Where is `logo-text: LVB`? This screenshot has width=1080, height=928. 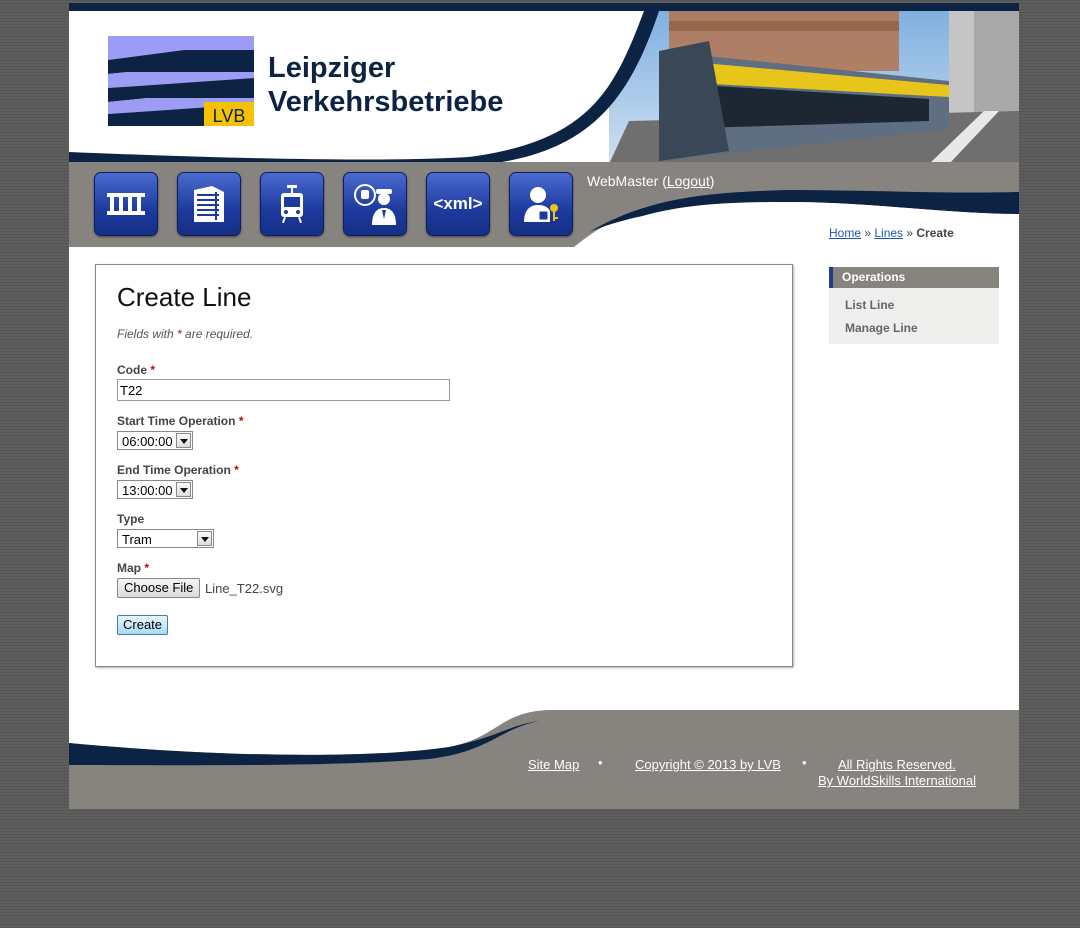
logo-text: LVB is located at coordinates (229, 116).